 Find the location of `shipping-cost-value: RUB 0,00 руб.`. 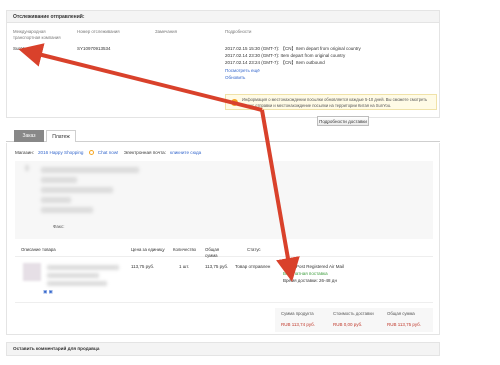

shipping-cost-value: RUB 0,00 руб. is located at coordinates (348, 324).